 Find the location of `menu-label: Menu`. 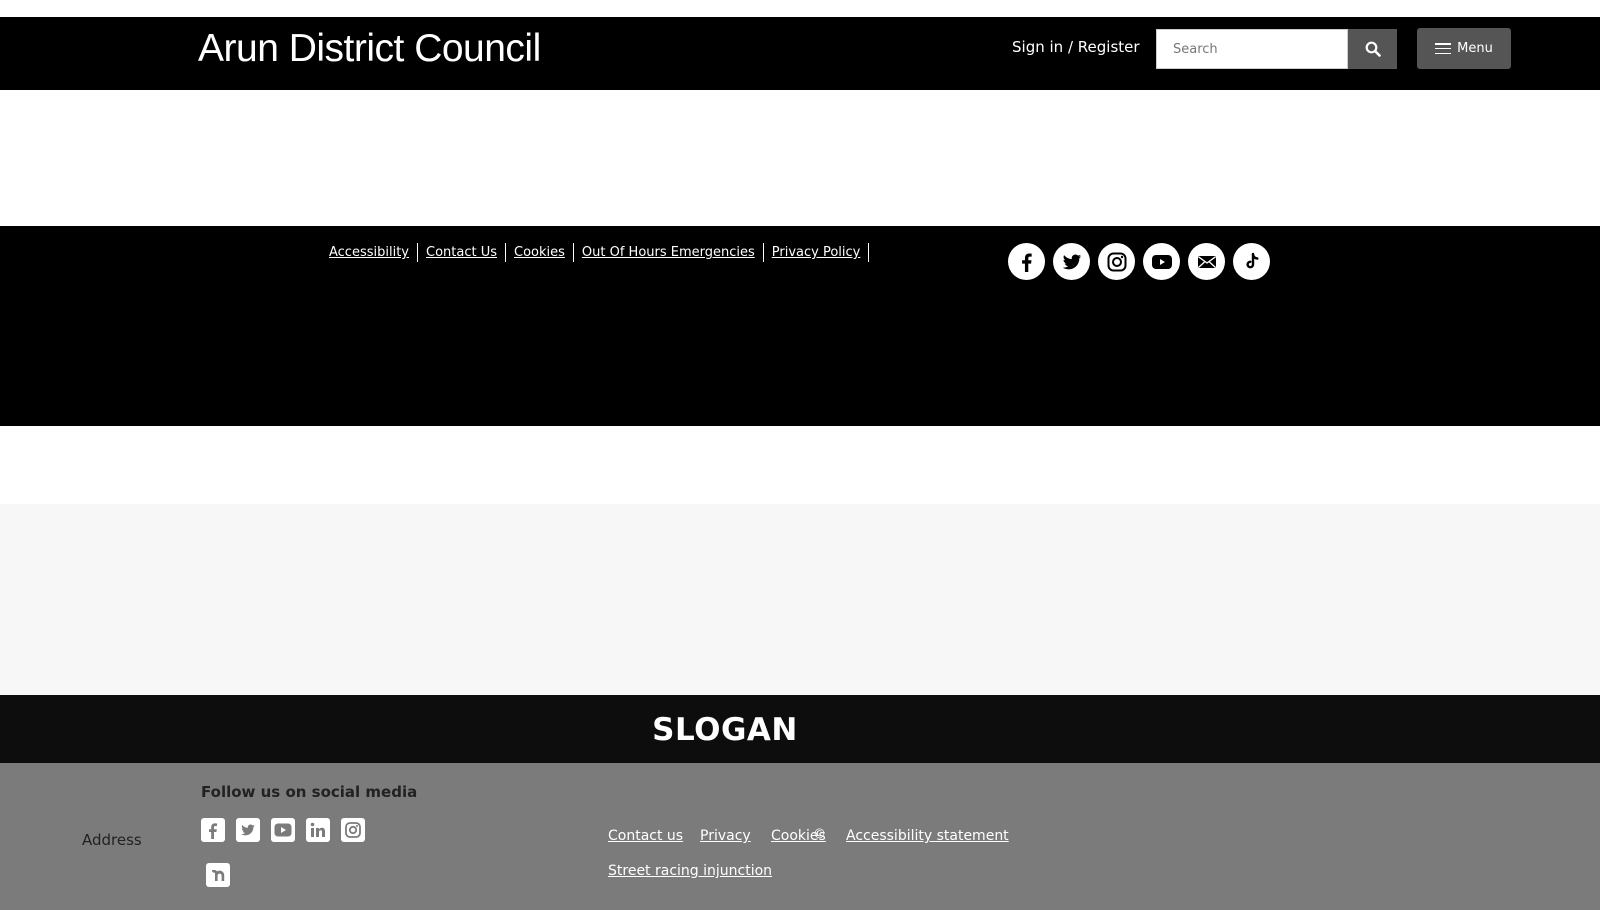

menu-label: Menu is located at coordinates (1475, 48).